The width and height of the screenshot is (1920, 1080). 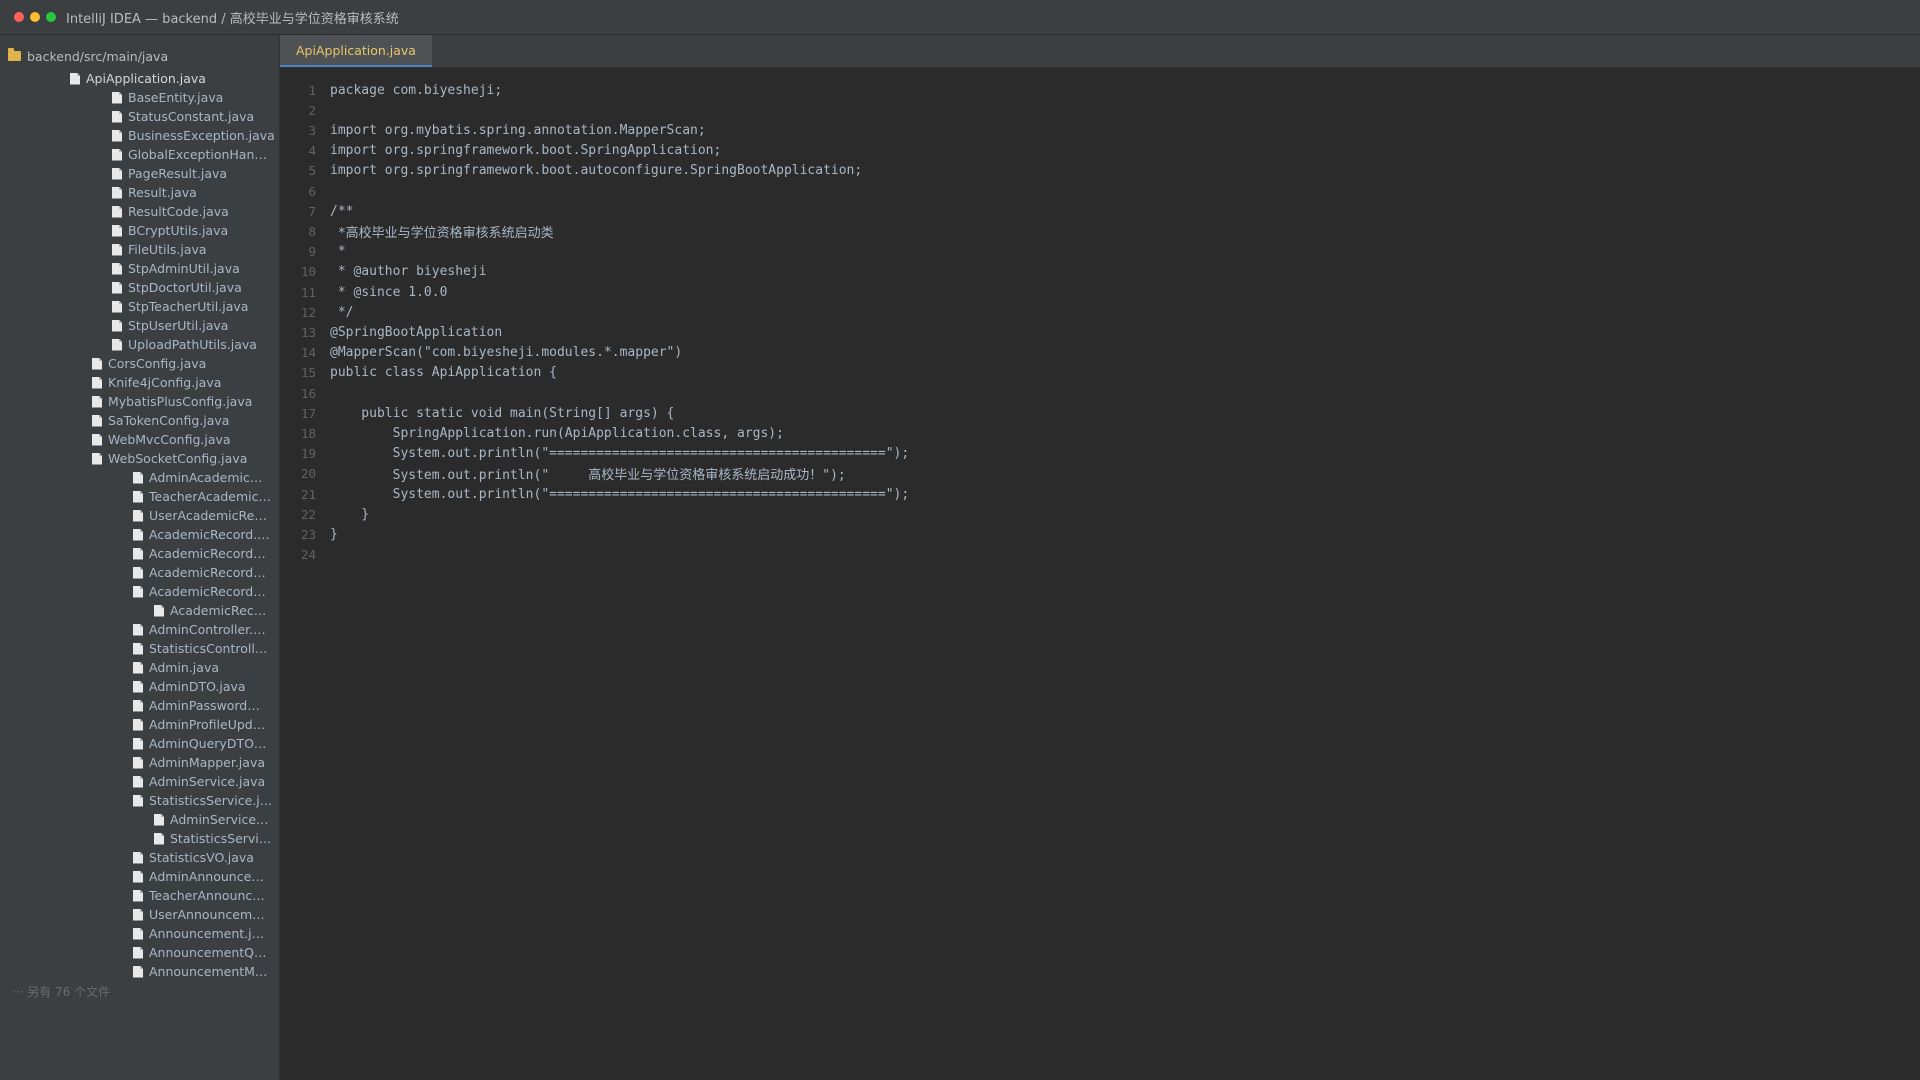 I want to click on tab-api-application: ApiApplication.java, so click(x=356, y=51).